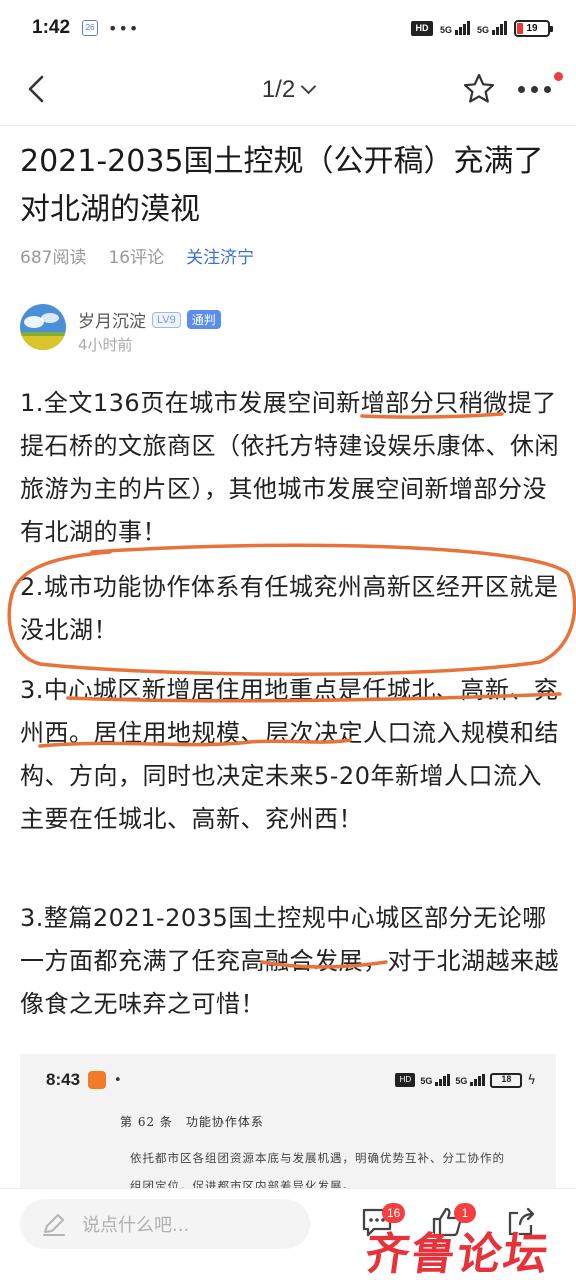  Describe the element at coordinates (308, 86) in the screenshot. I see `chevron-down-icon` at that location.